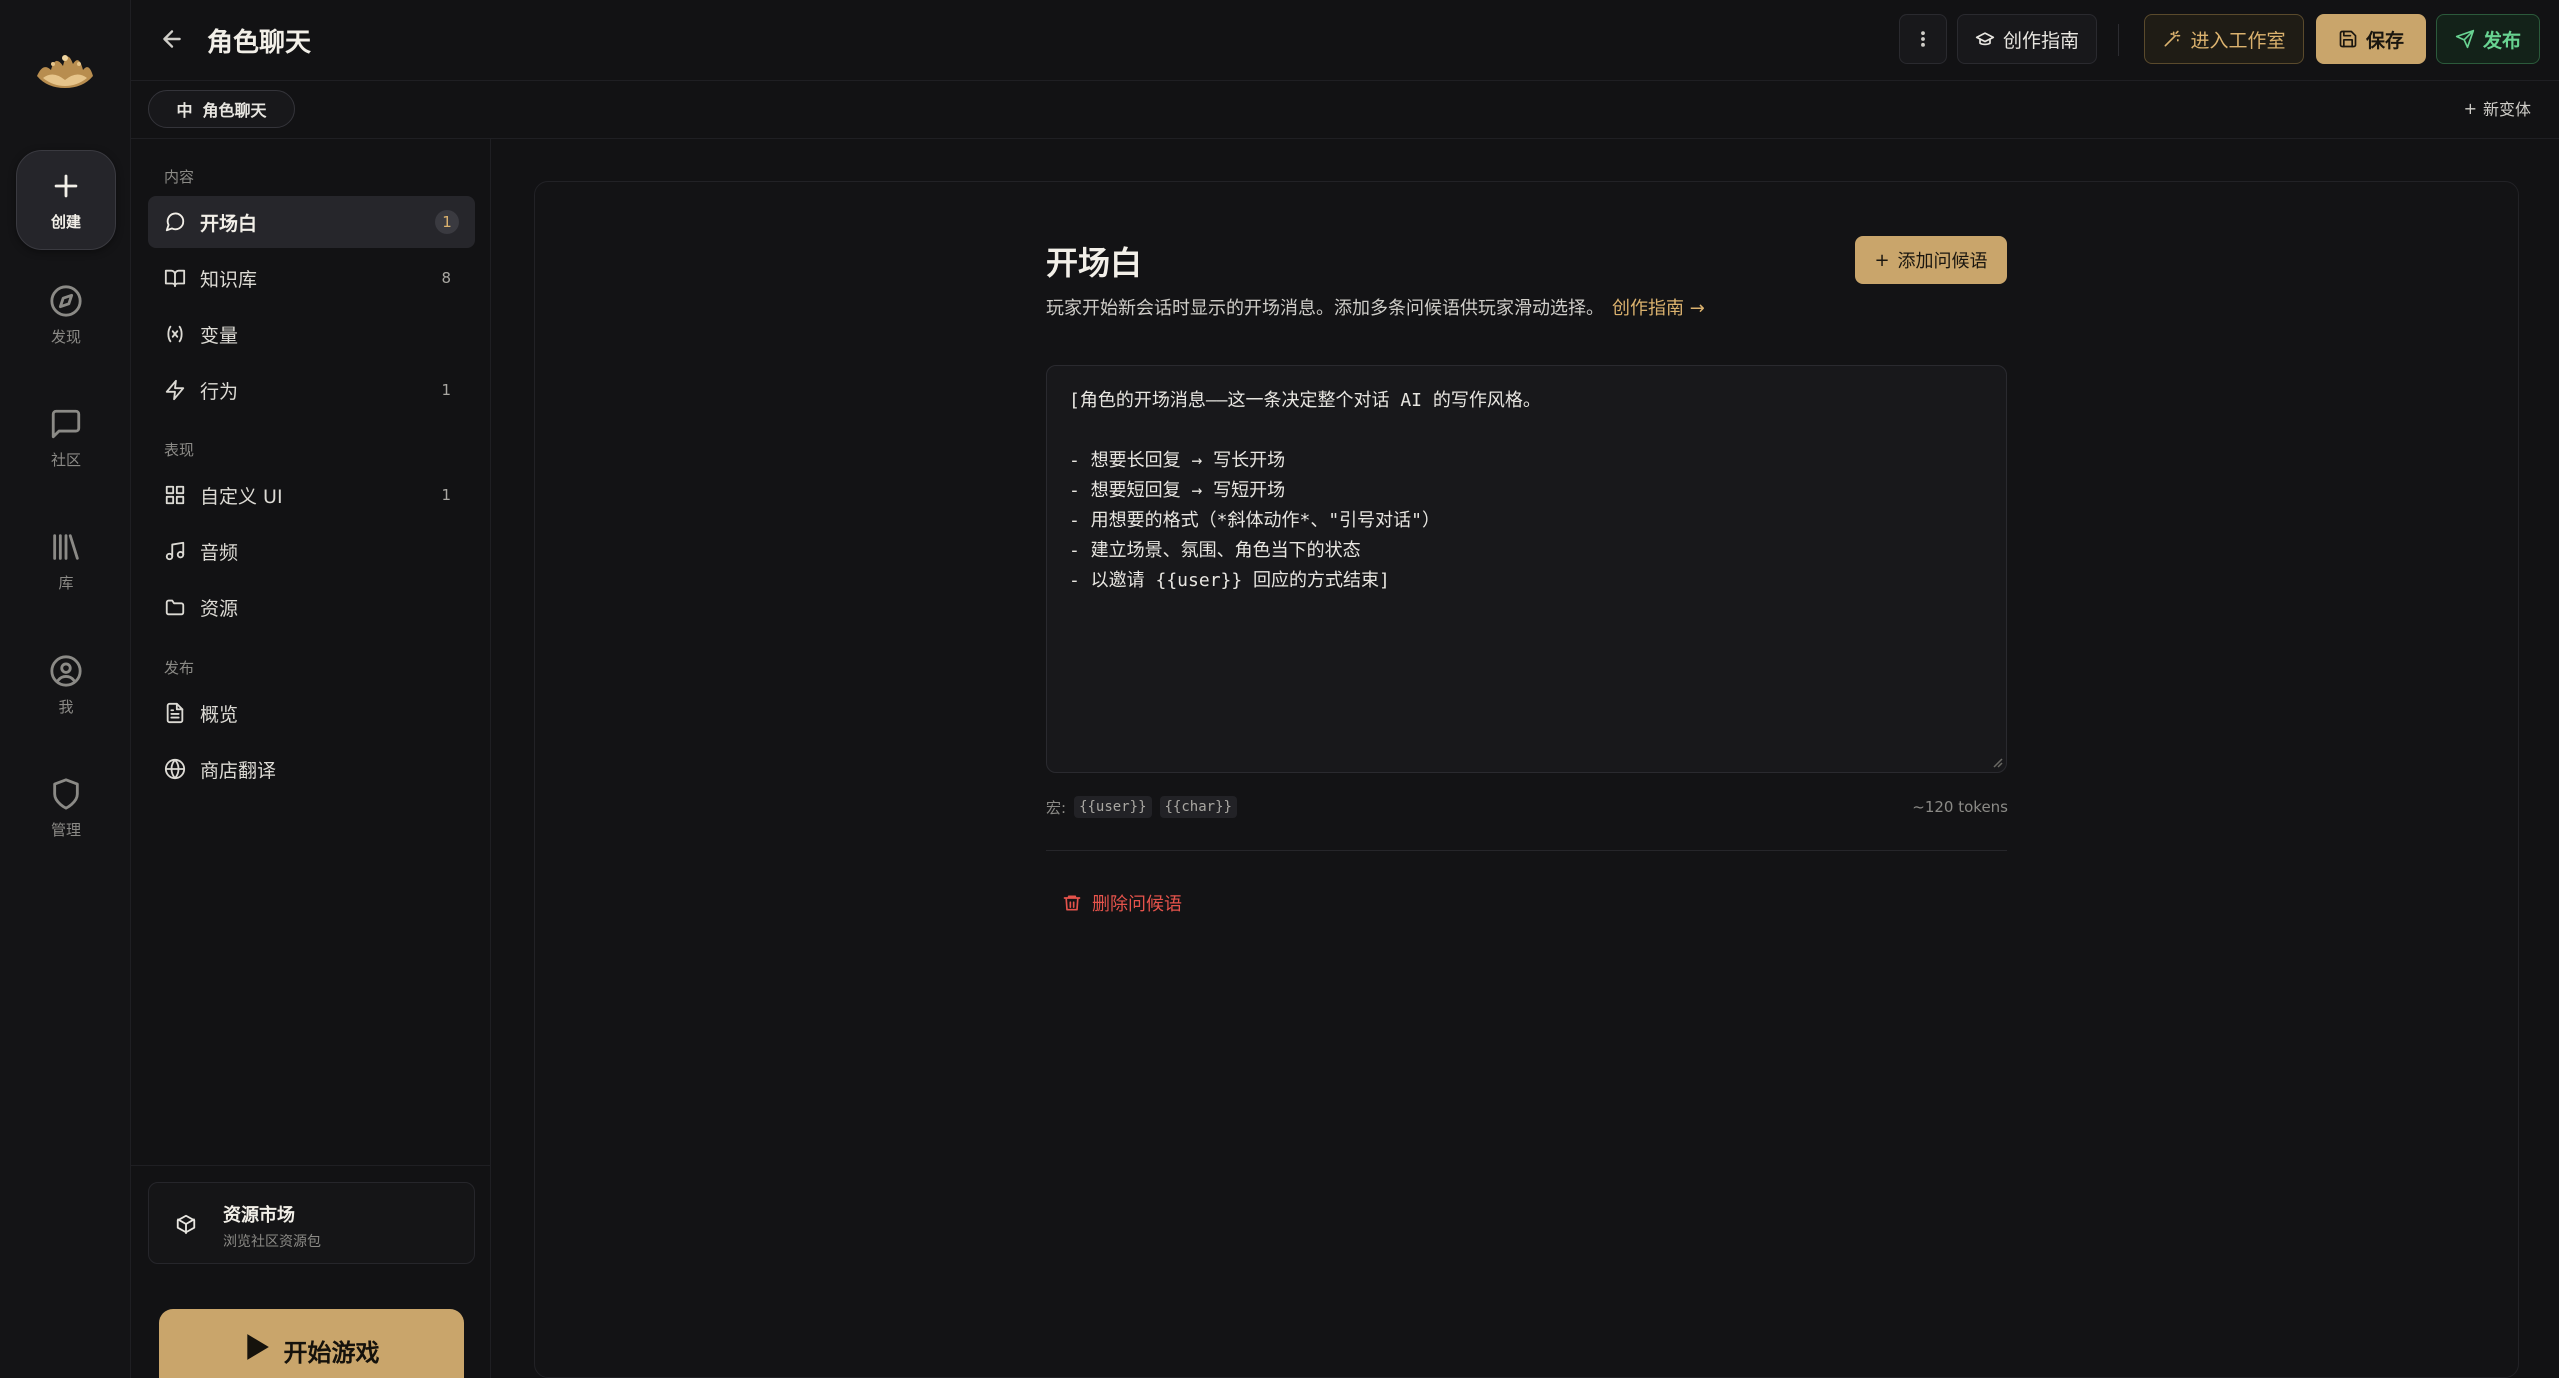 The height and width of the screenshot is (1378, 2559). Describe the element at coordinates (311, 222) in the screenshot. I see `sidebar-item-greetings: 开场白 1` at that location.